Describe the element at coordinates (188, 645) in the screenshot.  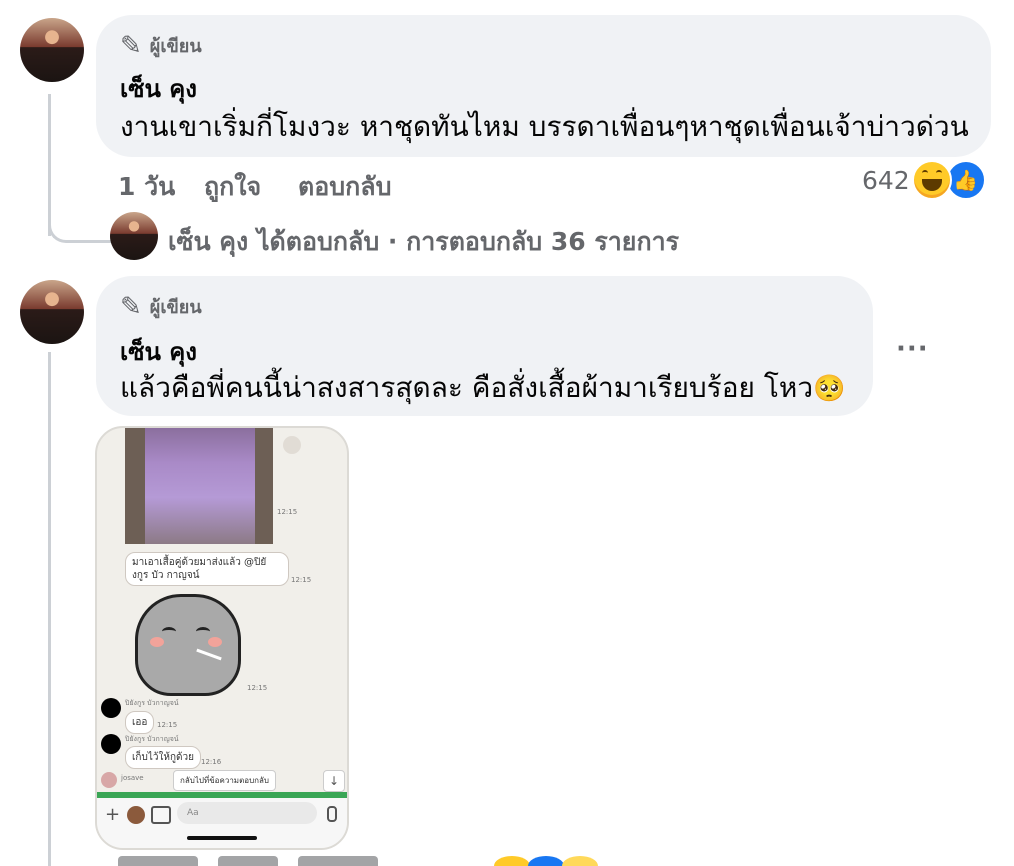
I see `sticker` at that location.